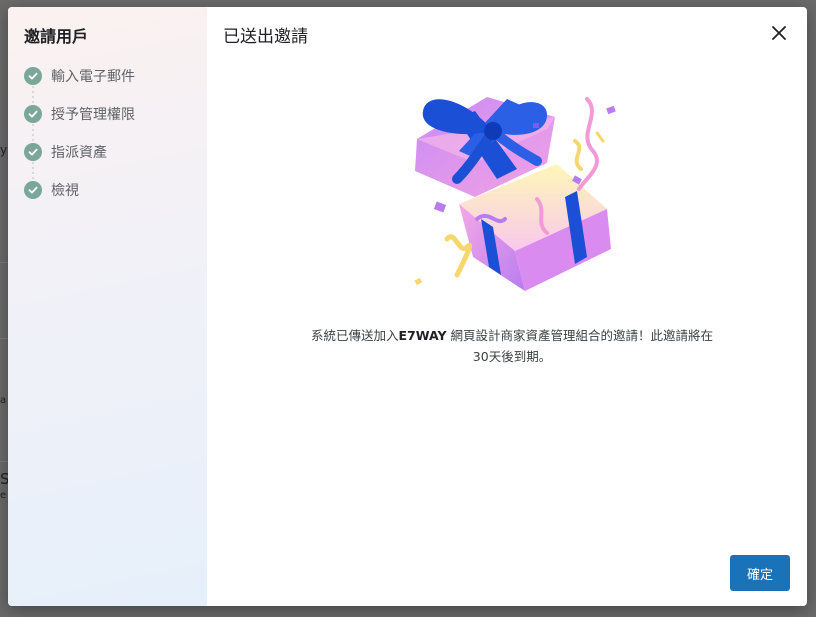  I want to click on stepper-title: 邀請用戶, so click(56, 36).